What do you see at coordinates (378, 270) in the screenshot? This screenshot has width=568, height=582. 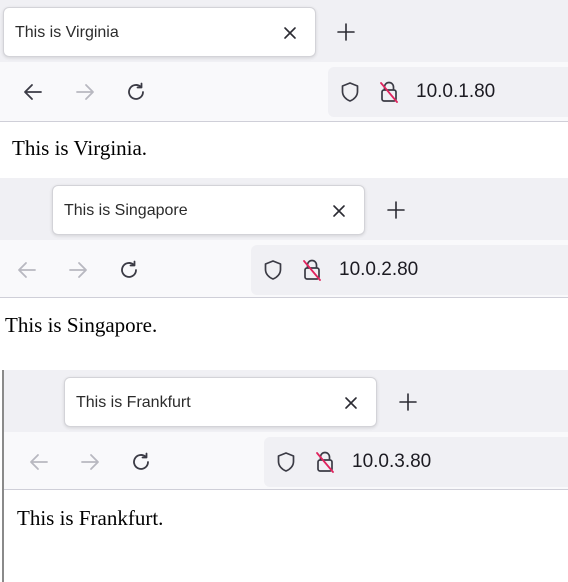 I see `url-text: 10.0.2.80` at bounding box center [378, 270].